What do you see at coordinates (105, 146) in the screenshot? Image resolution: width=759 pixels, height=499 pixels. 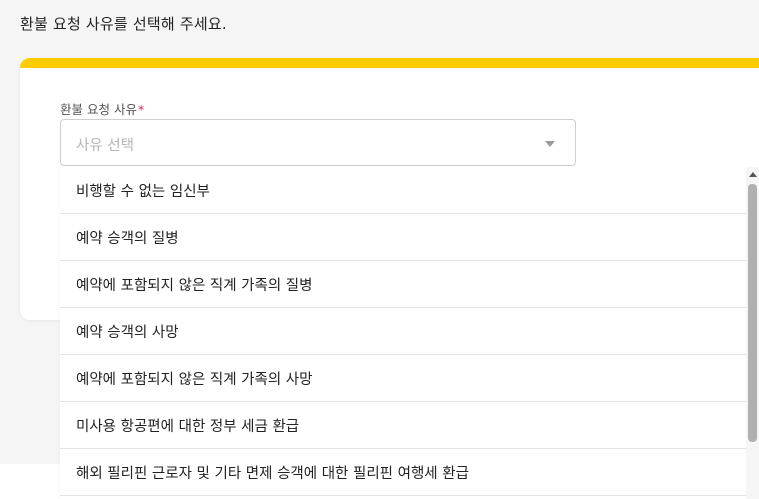 I see `select-placeholder: 사유 선택` at bounding box center [105, 146].